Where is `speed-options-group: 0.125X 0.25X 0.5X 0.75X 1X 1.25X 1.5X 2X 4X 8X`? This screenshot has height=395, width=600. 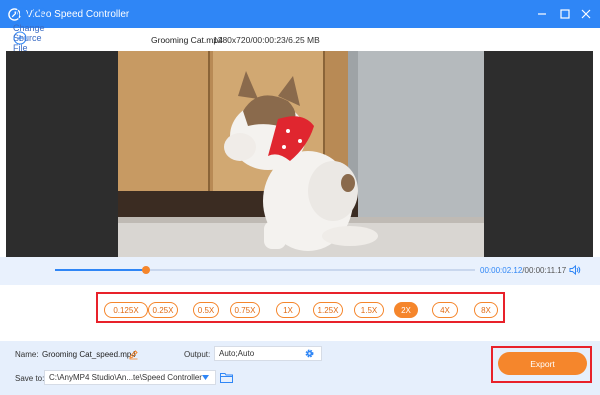 speed-options-group: 0.125X 0.25X 0.5X 0.75X 1X 1.25X 1.5X 2X 4X 8X is located at coordinates (300, 307).